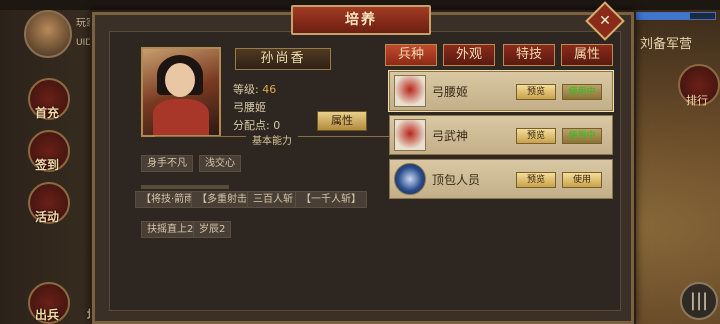  What do you see at coordinates (529, 55) in the screenshot?
I see `tab-special-skill: 特技` at bounding box center [529, 55].